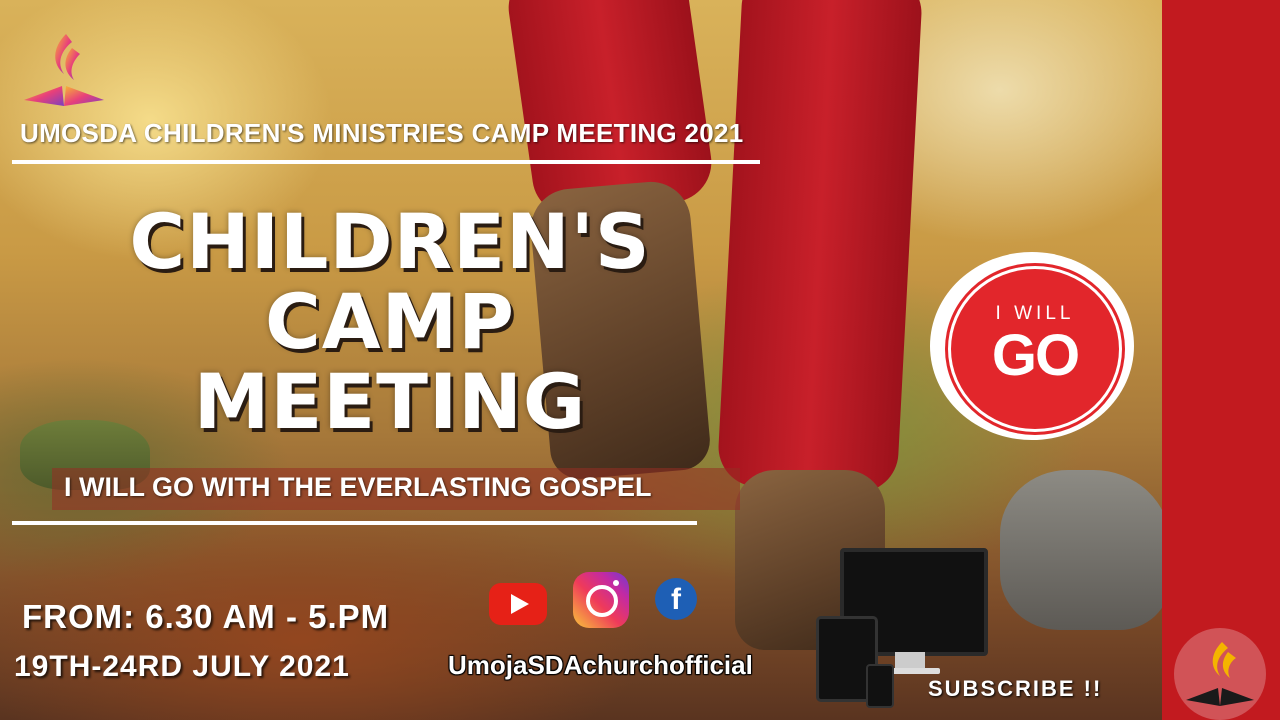 Image resolution: width=1280 pixels, height=724 pixels. I want to click on divider-middle, so click(354, 523).